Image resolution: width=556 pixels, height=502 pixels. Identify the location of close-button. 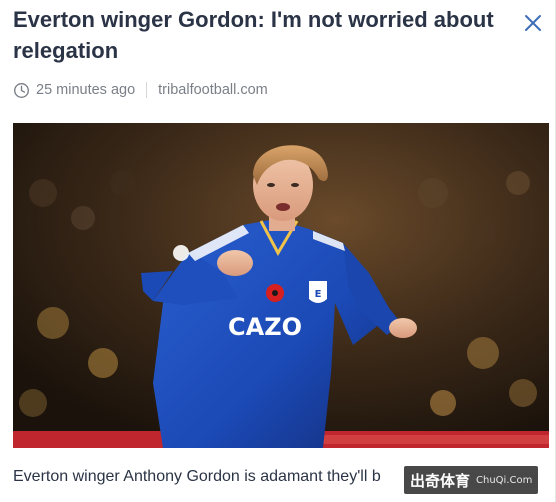
(533, 23).